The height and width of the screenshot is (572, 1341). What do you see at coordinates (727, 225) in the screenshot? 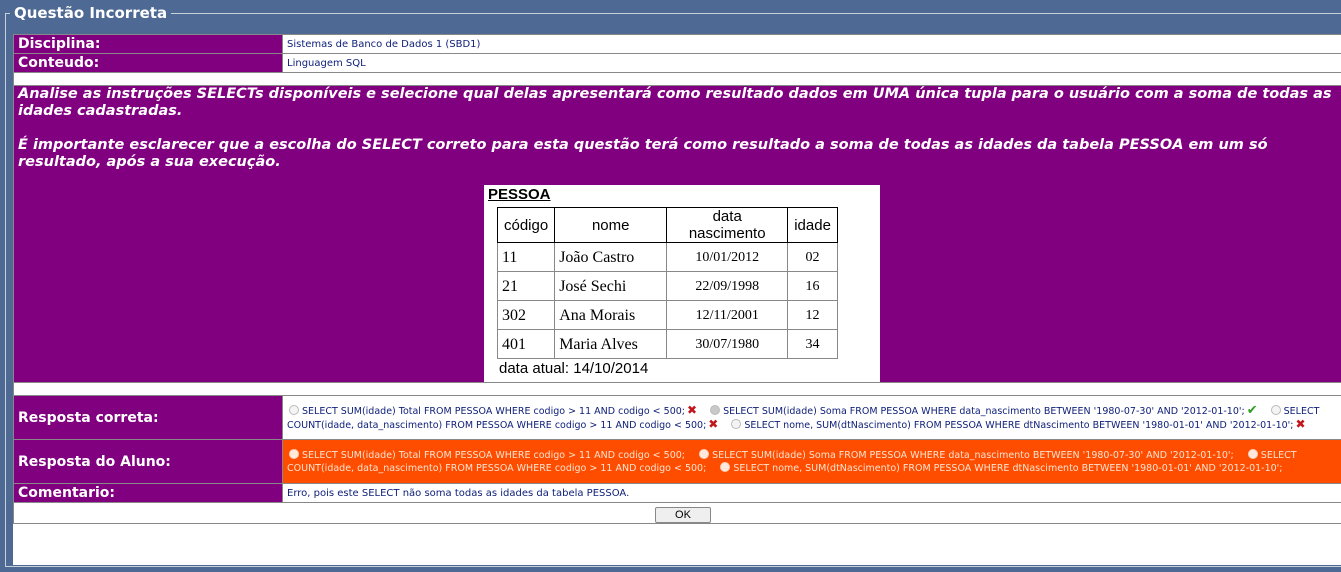
I see `col-data-nascimento: data nascimento` at bounding box center [727, 225].